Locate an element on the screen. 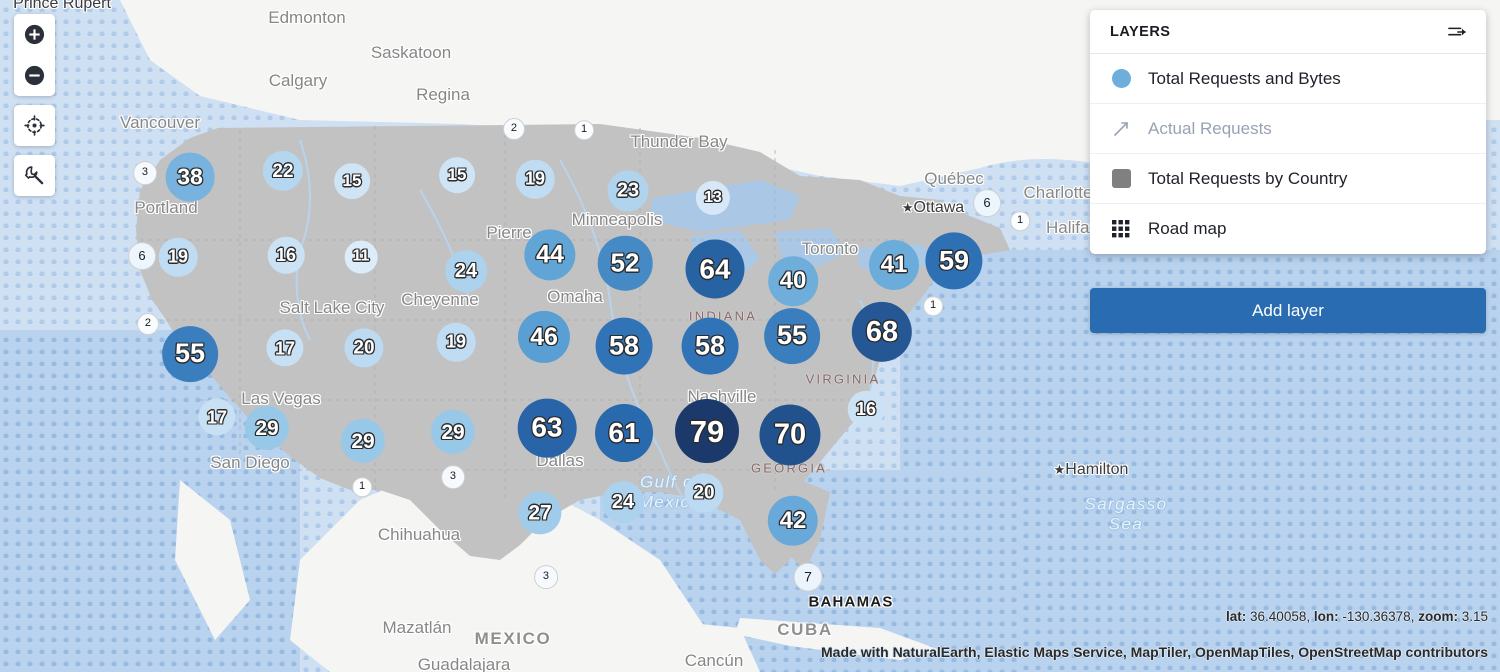 This screenshot has width=1500, height=672. diagonal-arrow-icon is located at coordinates (1121, 129).